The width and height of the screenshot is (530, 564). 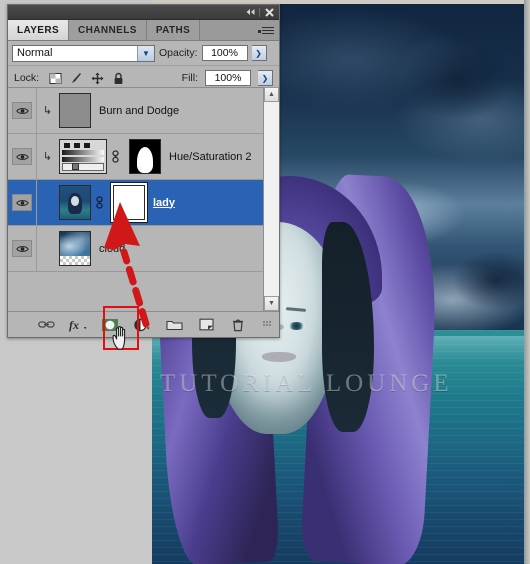 What do you see at coordinates (279, 357) in the screenshot?
I see `lips` at bounding box center [279, 357].